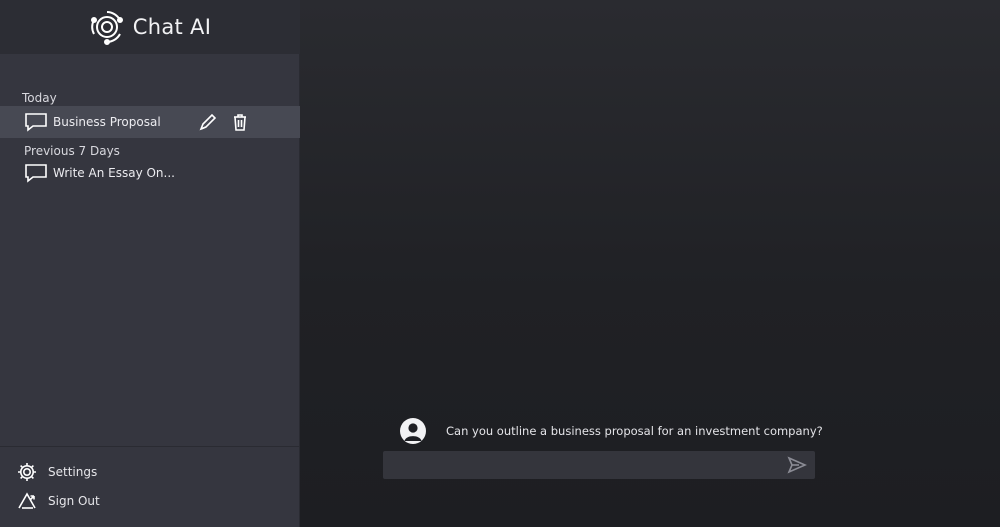 Image resolution: width=1000 pixels, height=527 pixels. What do you see at coordinates (74, 501) in the screenshot?
I see `sign-out-label: Sign Out` at bounding box center [74, 501].